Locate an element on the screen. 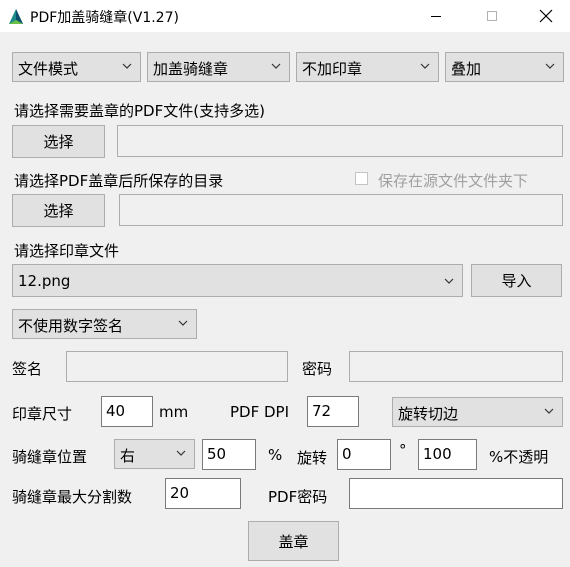  output-dir-label: 请选择PDF盖章后所保存的目录 is located at coordinates (119, 181).